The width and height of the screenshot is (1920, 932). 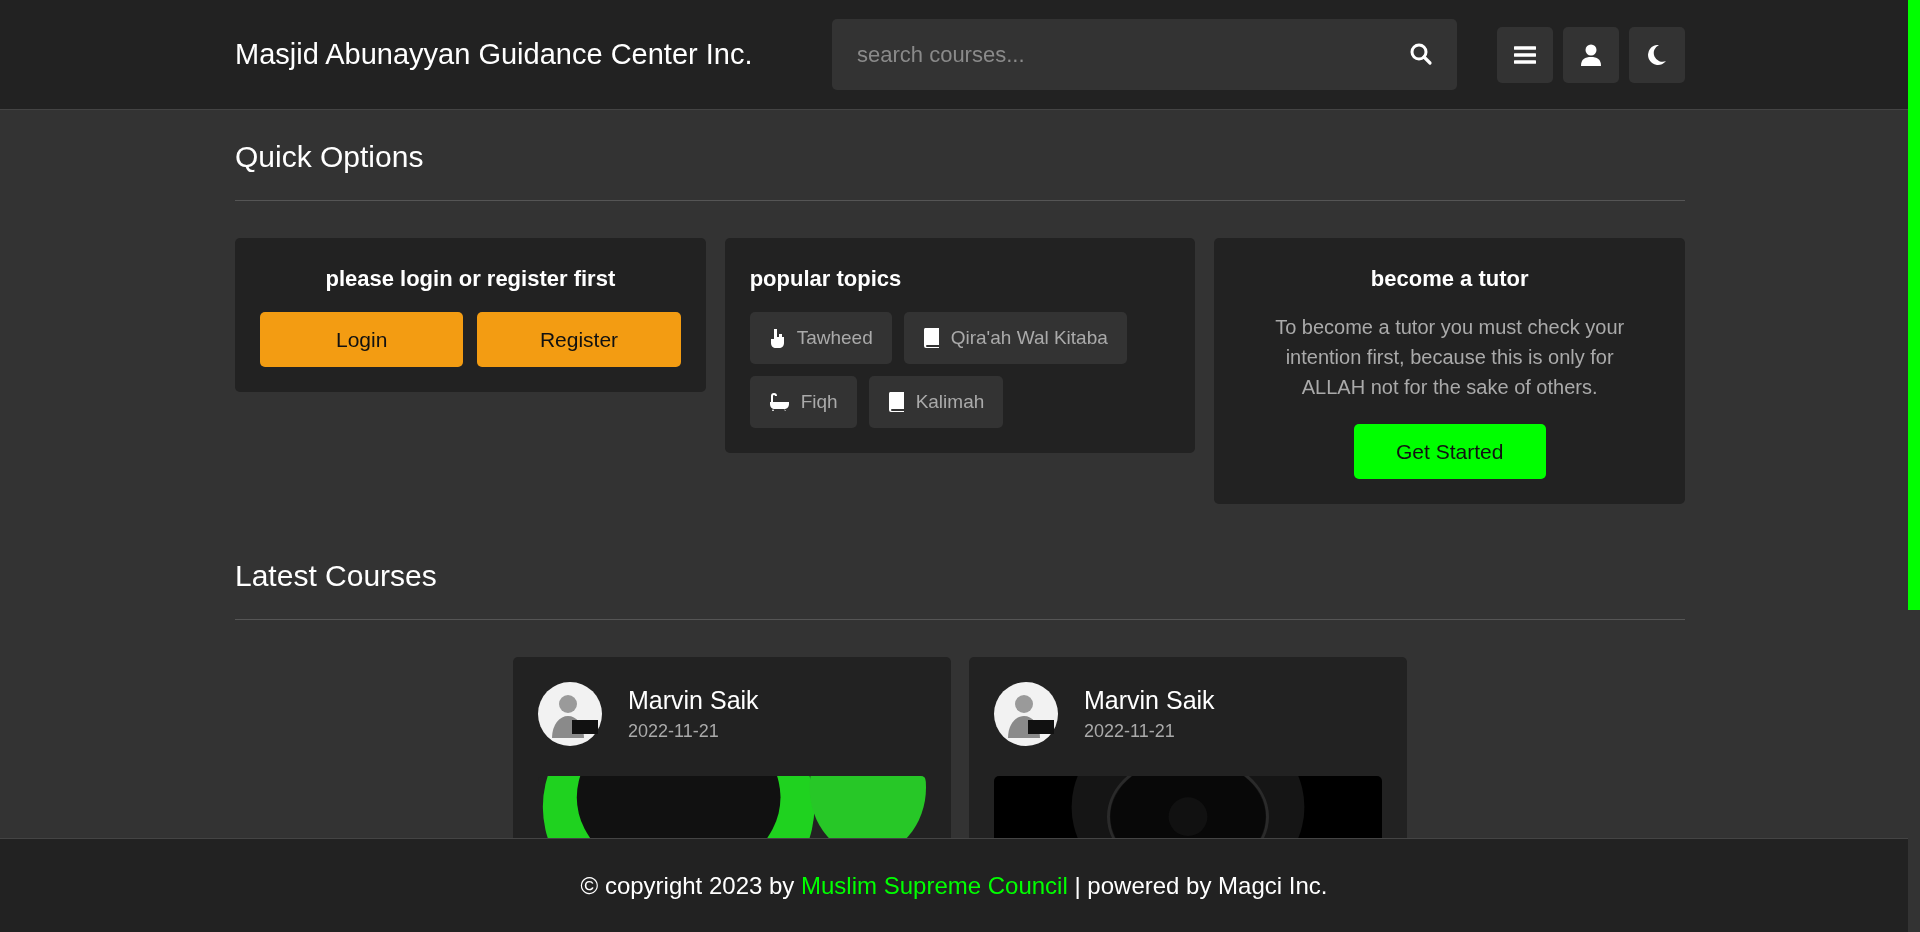 I want to click on hand-icon, so click(x=776, y=338).